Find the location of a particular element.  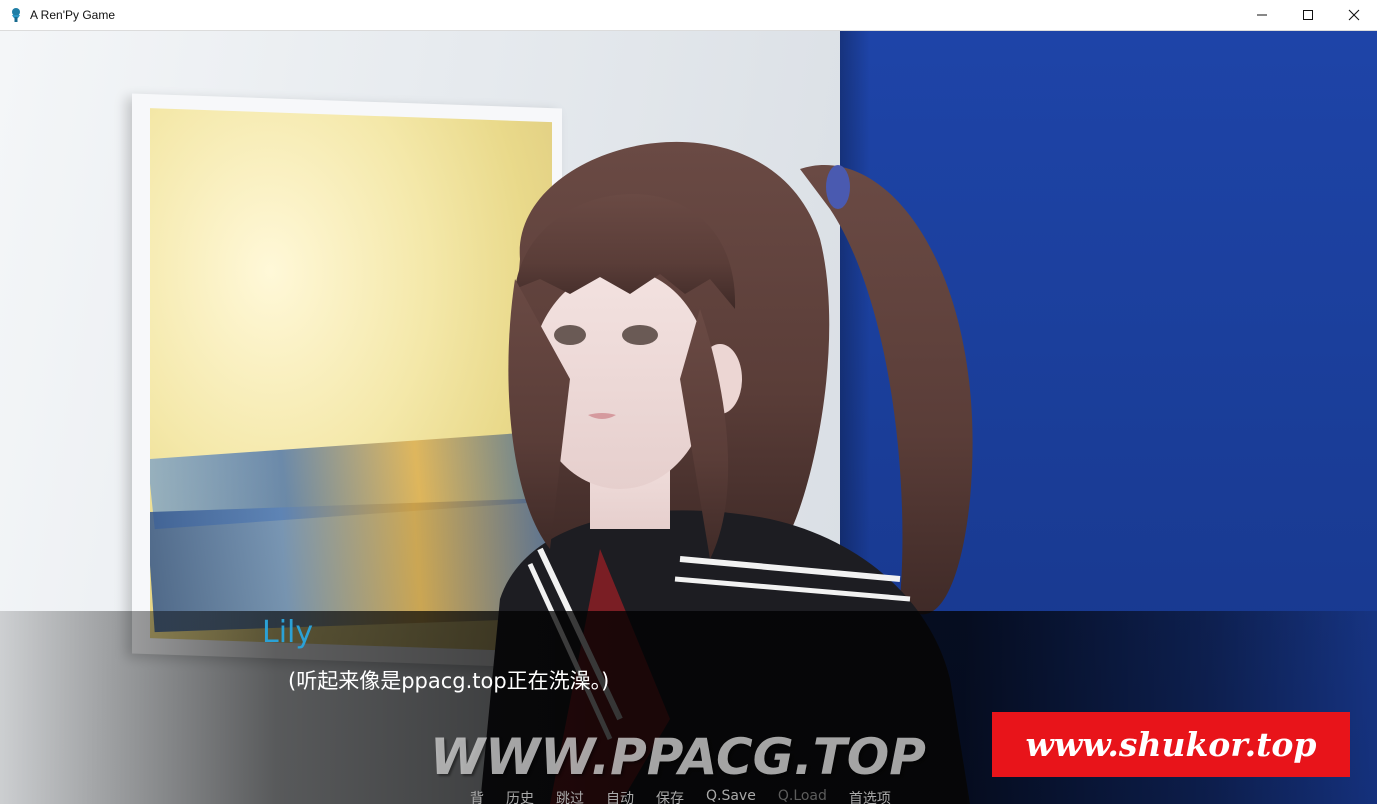

speaker-name: Lily is located at coordinates (288, 632).